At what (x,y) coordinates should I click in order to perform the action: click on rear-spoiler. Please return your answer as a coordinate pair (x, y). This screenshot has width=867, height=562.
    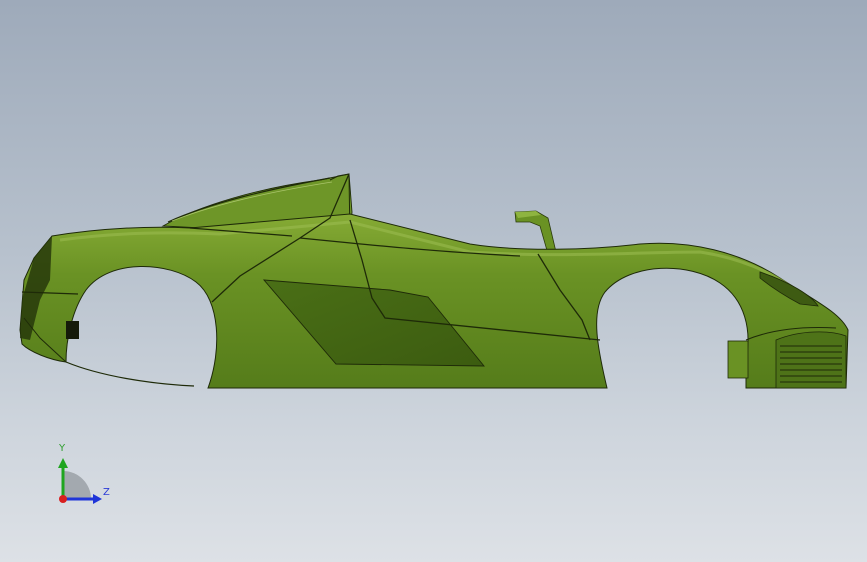
    Looking at the image, I should click on (535, 232).